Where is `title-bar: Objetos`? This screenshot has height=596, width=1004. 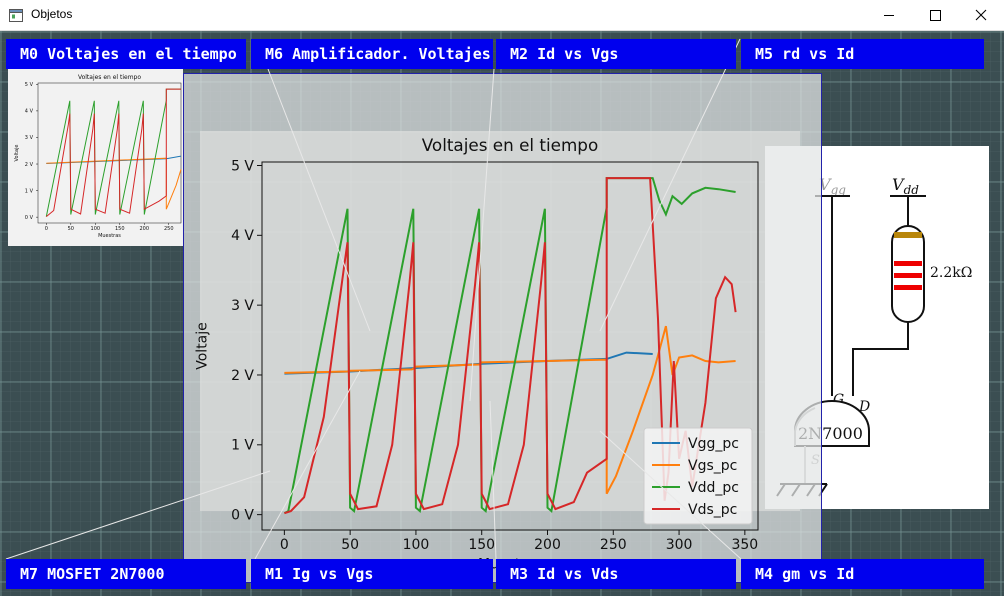 title-bar: Objetos is located at coordinates (502, 15).